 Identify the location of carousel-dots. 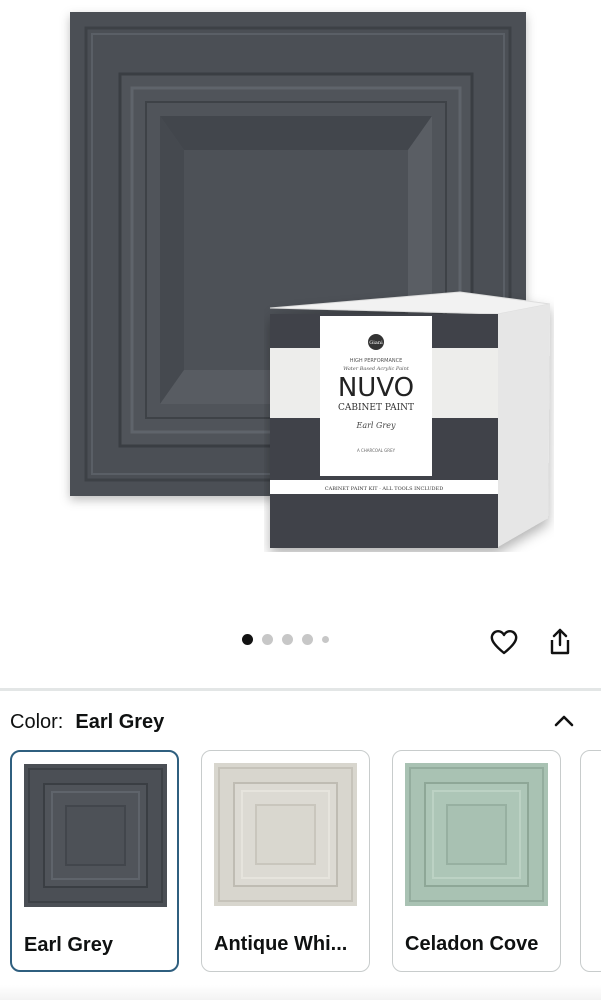
(285, 639).